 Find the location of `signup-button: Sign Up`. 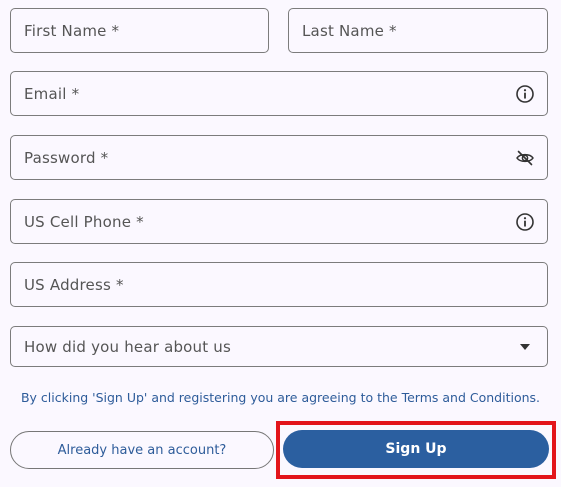

signup-button: Sign Up is located at coordinates (416, 449).